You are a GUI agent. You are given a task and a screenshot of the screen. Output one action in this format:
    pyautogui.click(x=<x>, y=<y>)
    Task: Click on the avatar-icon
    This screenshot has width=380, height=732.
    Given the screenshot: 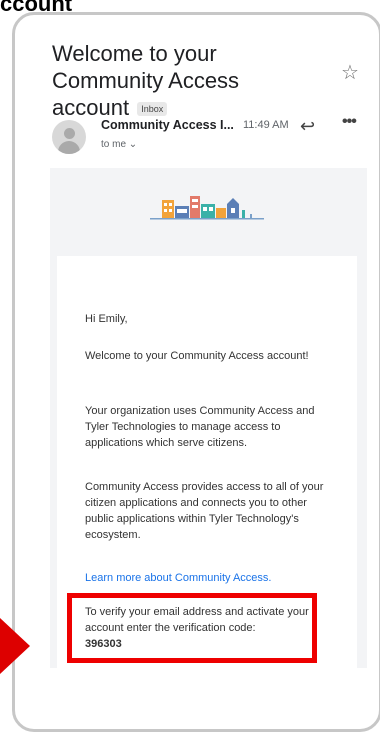 What is the action you would take?
    pyautogui.click(x=69, y=137)
    